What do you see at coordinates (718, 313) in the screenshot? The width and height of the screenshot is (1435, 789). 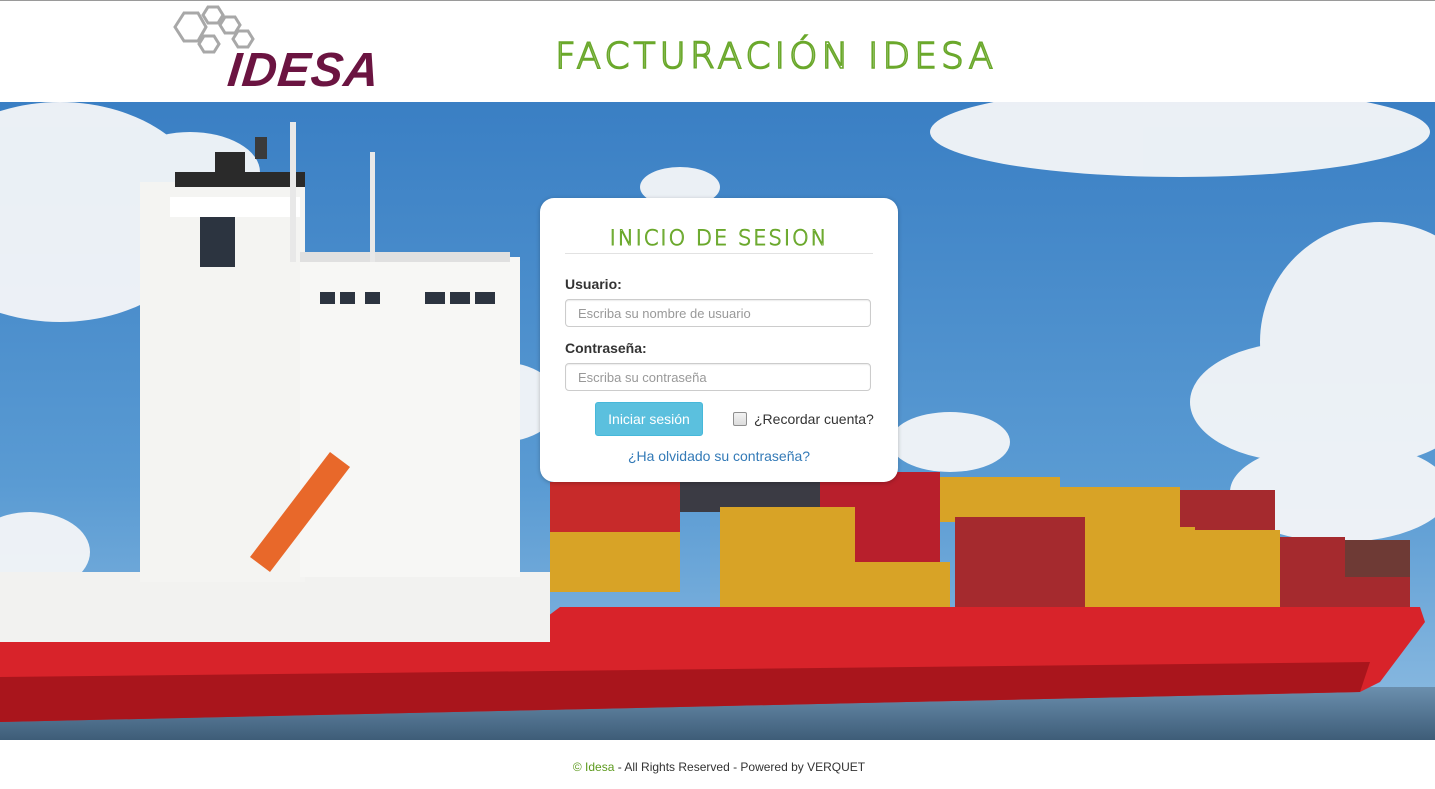 I see `username-input` at bounding box center [718, 313].